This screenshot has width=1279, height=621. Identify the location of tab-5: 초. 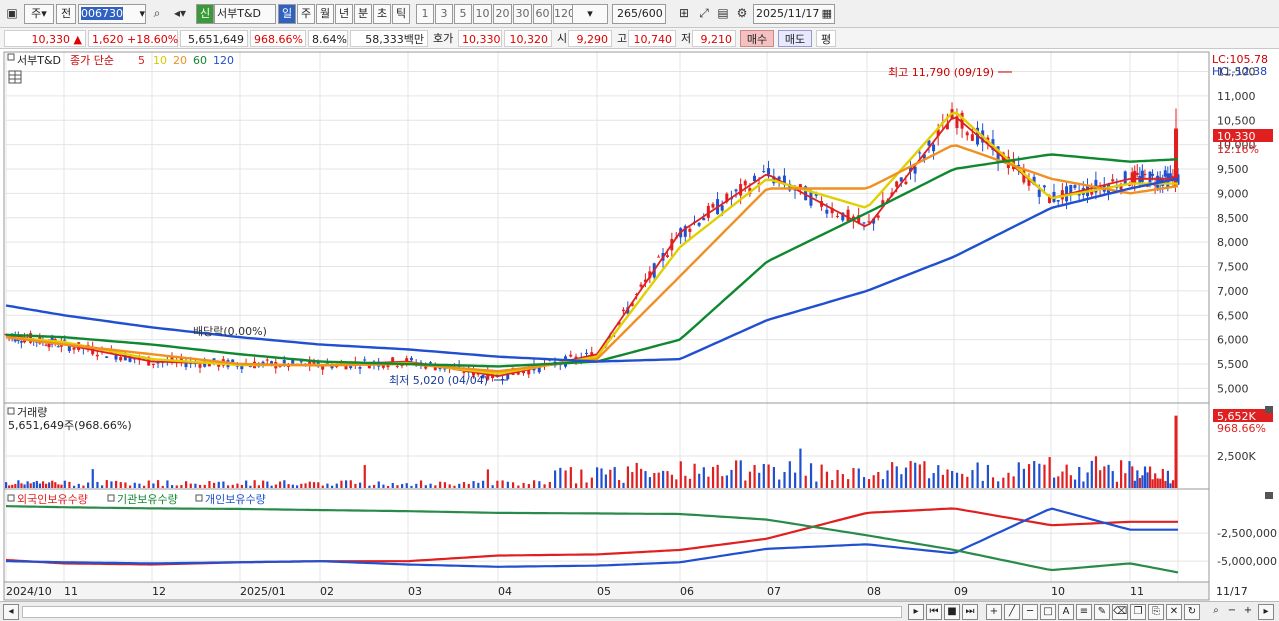
(382, 14).